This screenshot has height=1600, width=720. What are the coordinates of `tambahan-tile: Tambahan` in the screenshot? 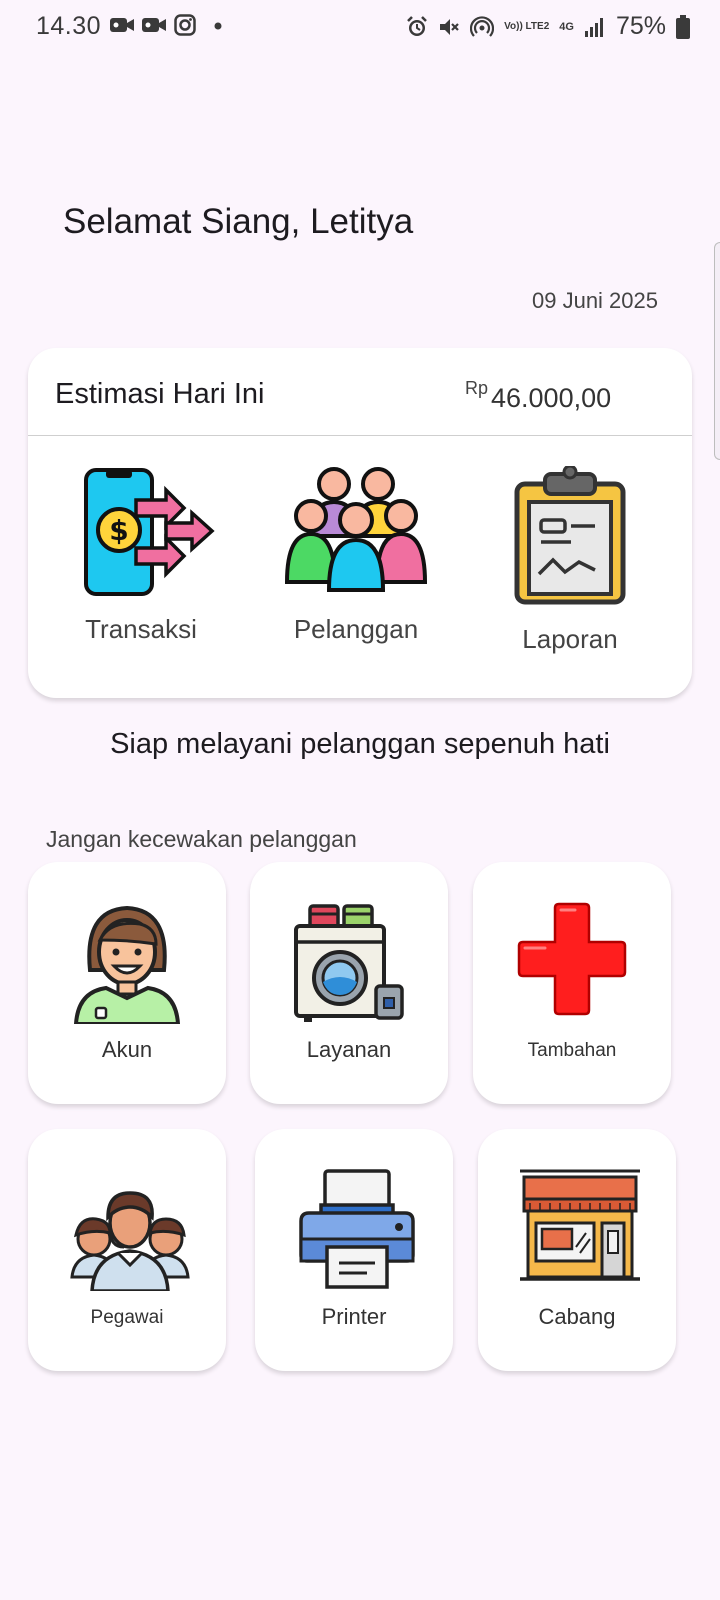 It's located at (572, 983).